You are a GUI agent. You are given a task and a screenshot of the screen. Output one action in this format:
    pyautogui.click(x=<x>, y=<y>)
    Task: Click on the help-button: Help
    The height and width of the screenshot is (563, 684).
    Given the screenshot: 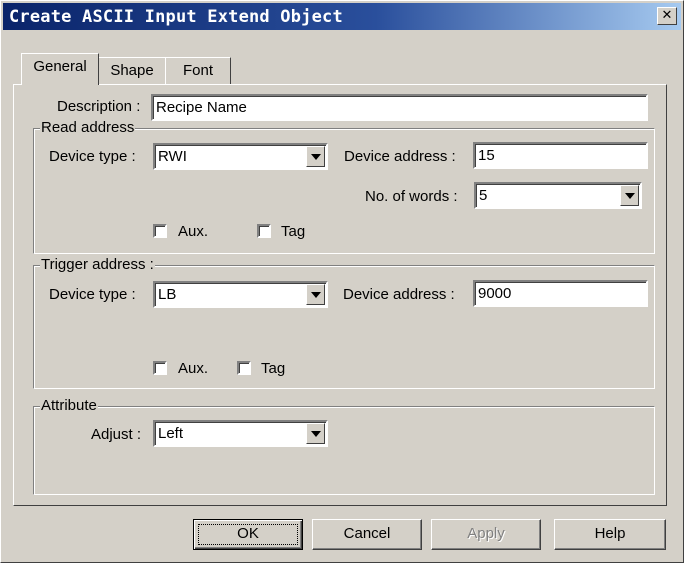 What is the action you would take?
    pyautogui.click(x=610, y=534)
    